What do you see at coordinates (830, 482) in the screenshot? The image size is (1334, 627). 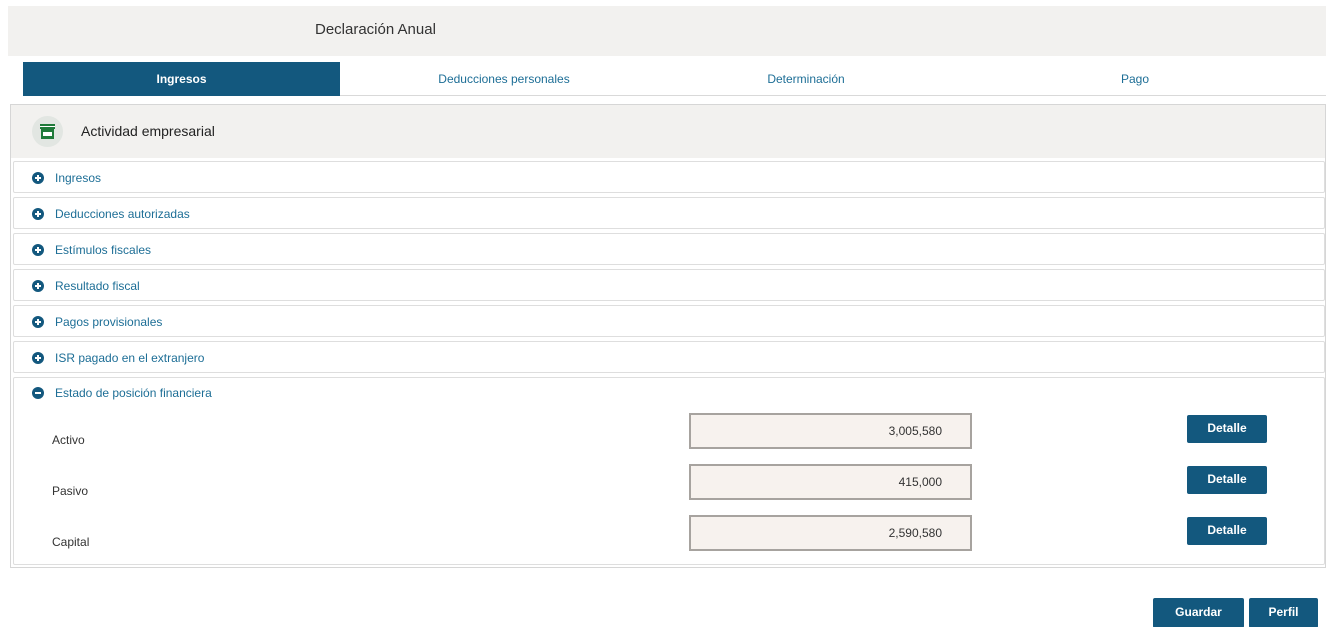 I see `pasivo-amount-field: 415,000` at bounding box center [830, 482].